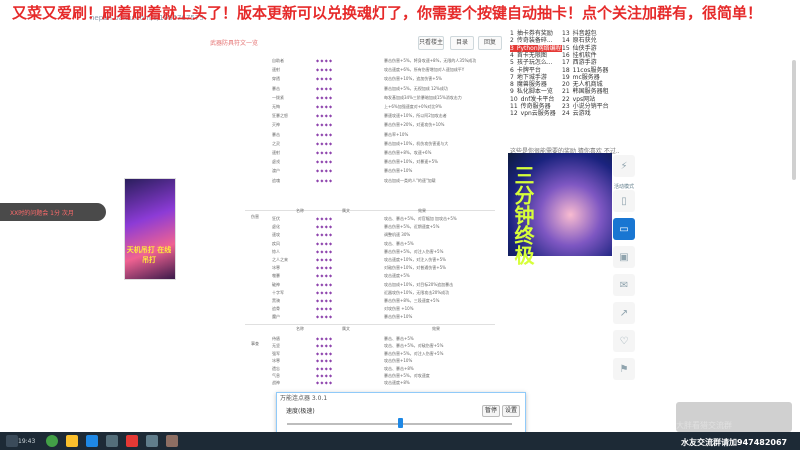 The width and height of the screenshot is (800, 450). I want to click on table-cell-effect: 近器攻伤+10%，无限攻击20%成功, so click(417, 292).